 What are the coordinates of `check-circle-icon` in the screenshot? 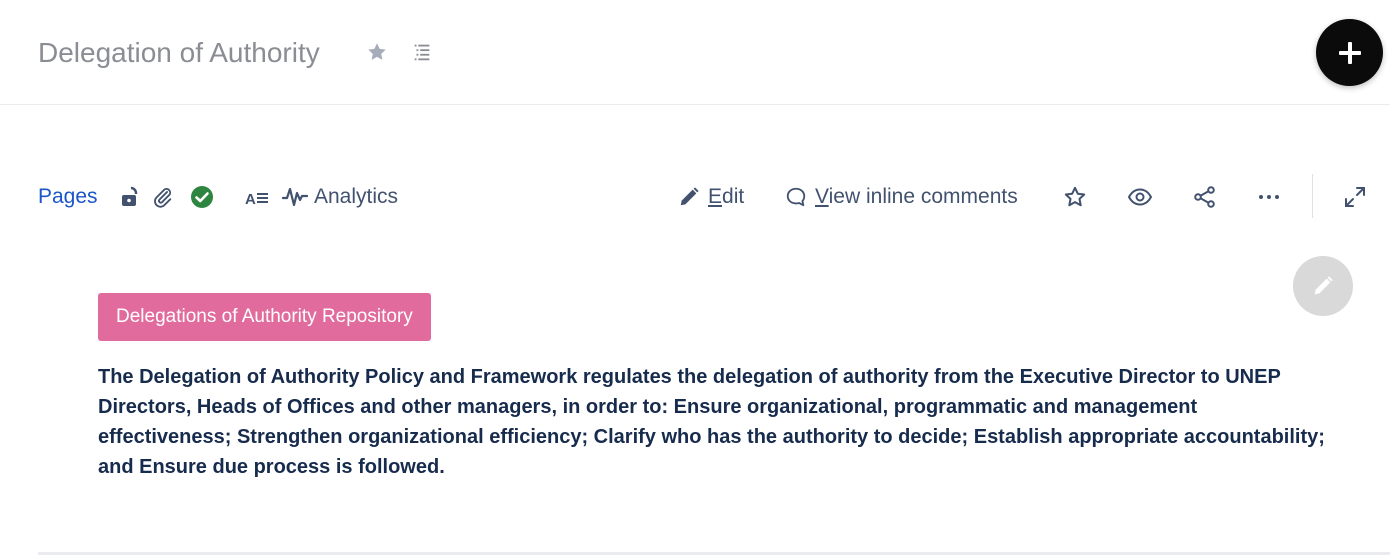 It's located at (202, 197).